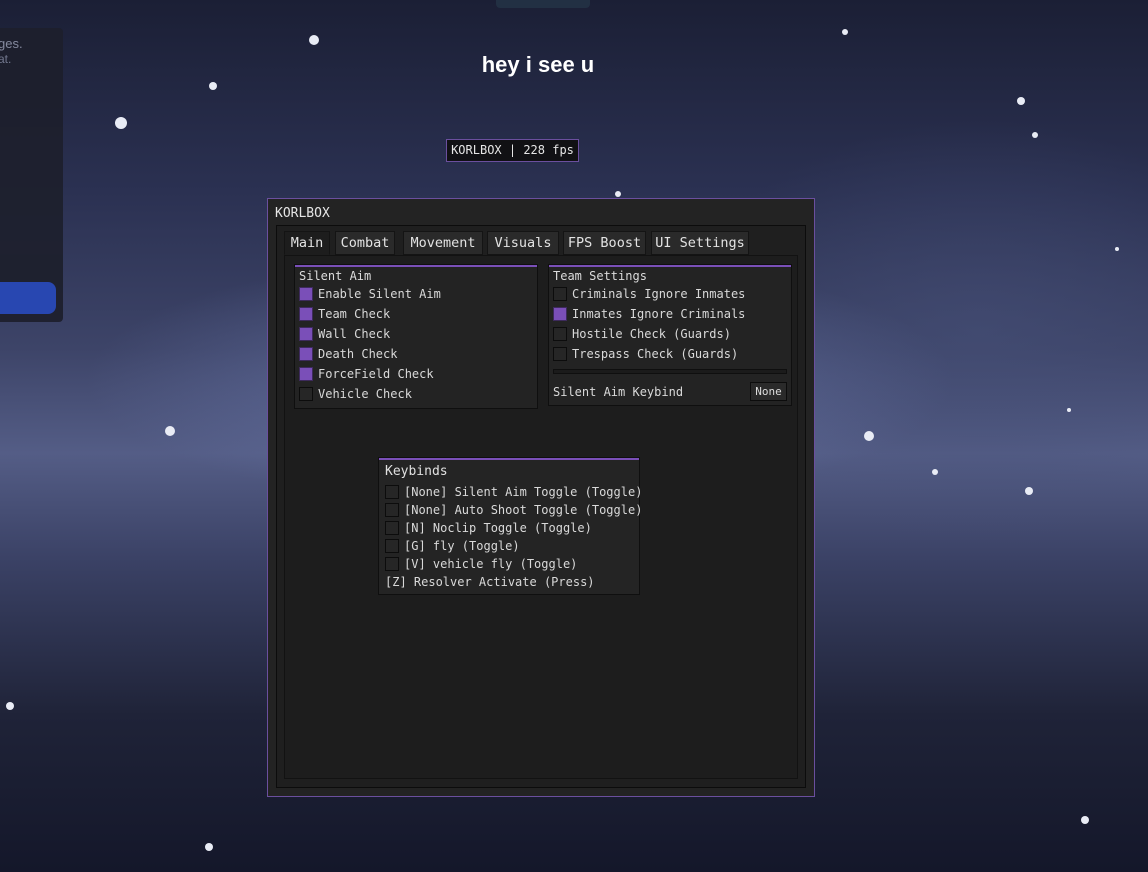  What do you see at coordinates (670, 371) in the screenshot?
I see `divider` at bounding box center [670, 371].